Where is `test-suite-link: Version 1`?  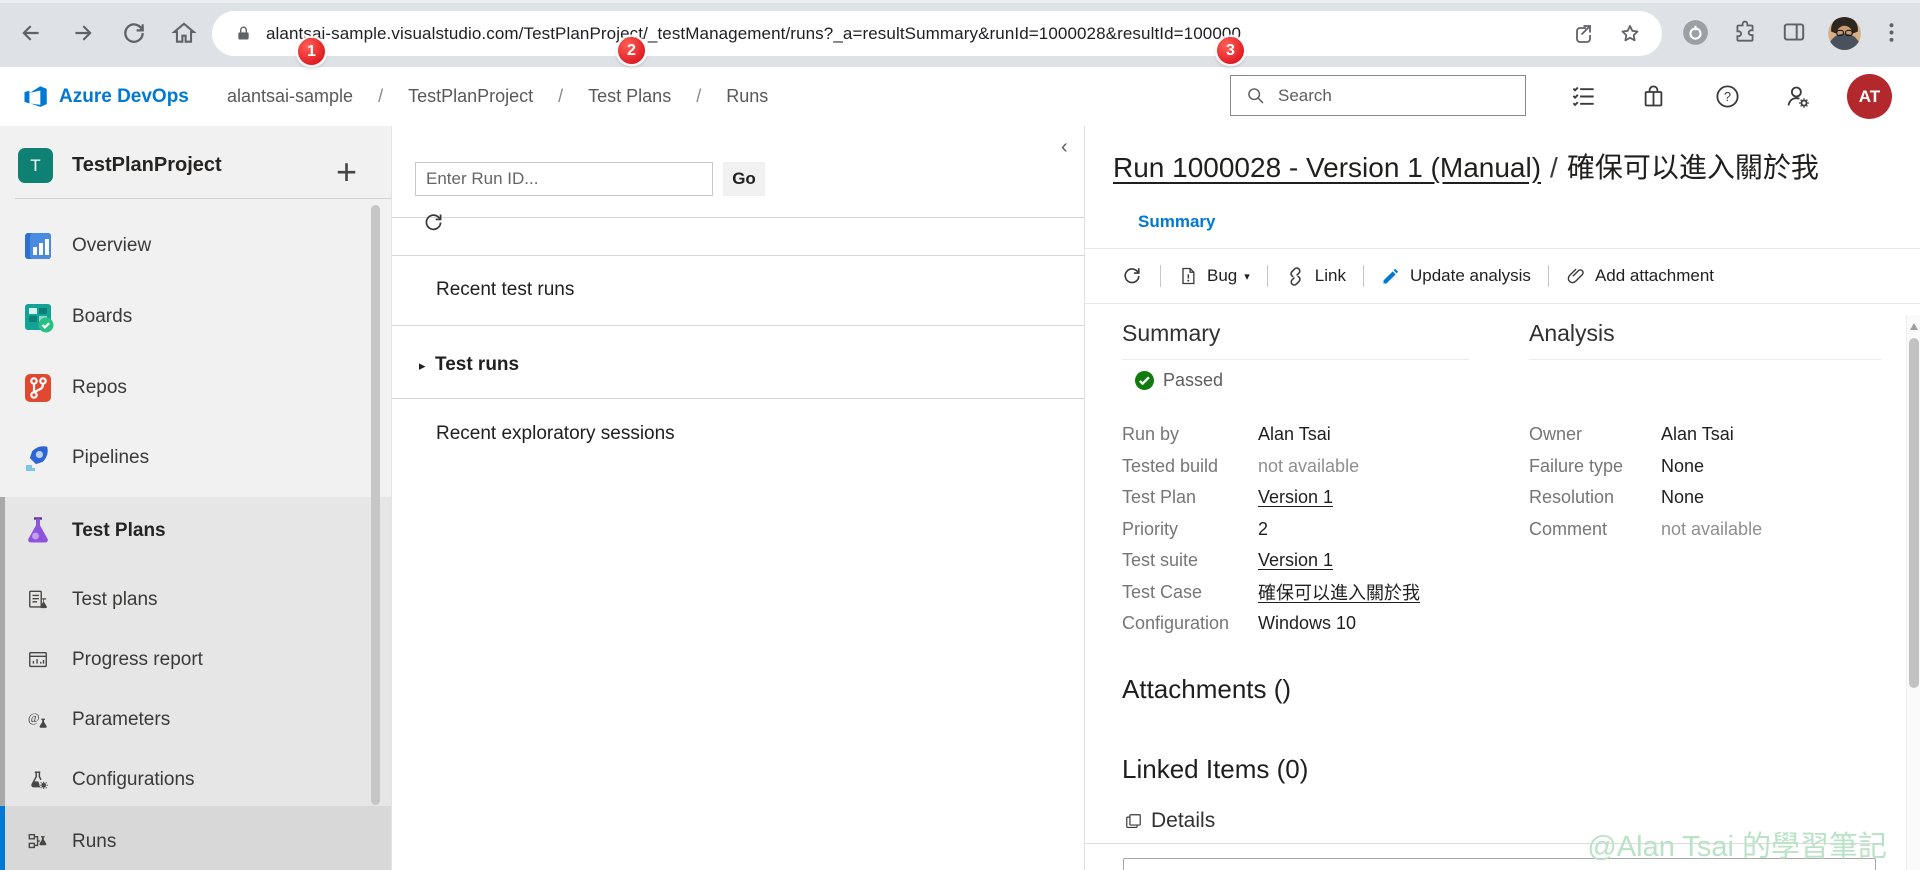 test-suite-link: Version 1 is located at coordinates (1295, 560).